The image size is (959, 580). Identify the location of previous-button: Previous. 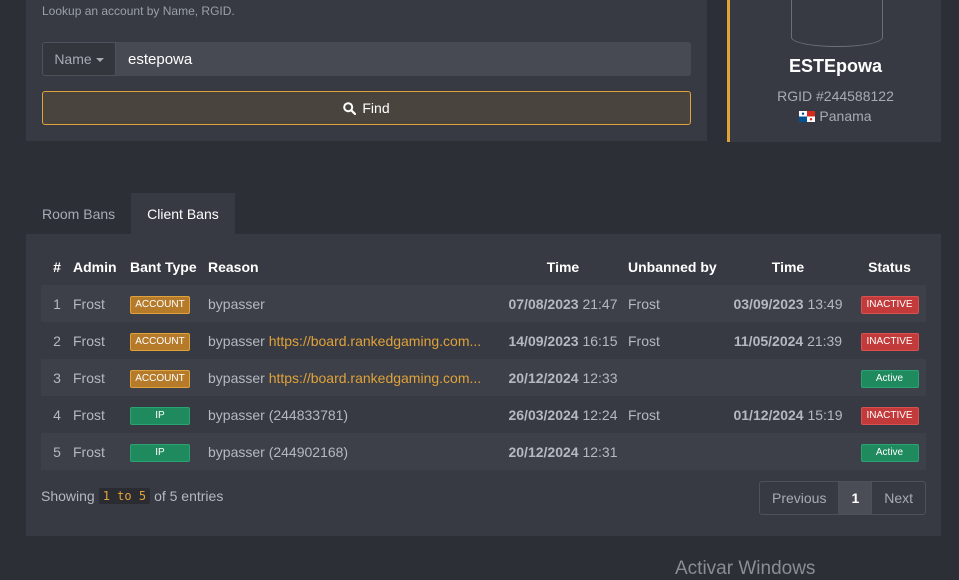
(800, 498).